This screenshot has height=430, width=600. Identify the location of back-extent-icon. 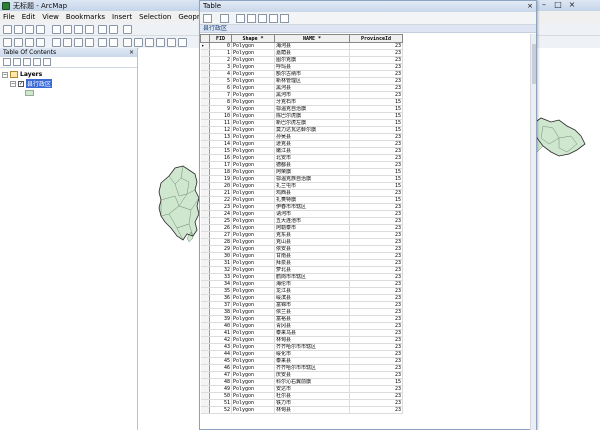
(78, 42).